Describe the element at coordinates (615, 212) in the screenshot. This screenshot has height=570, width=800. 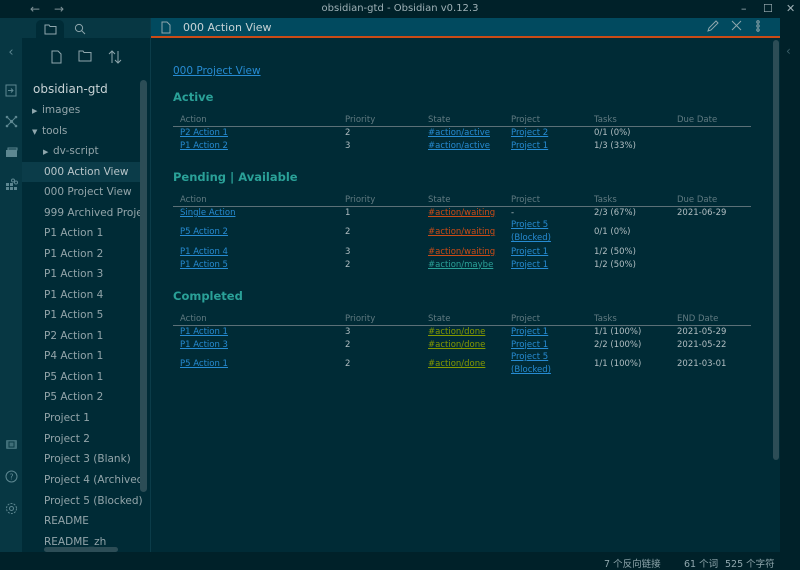
I see `tasks-value: 2/3 (67%)` at that location.